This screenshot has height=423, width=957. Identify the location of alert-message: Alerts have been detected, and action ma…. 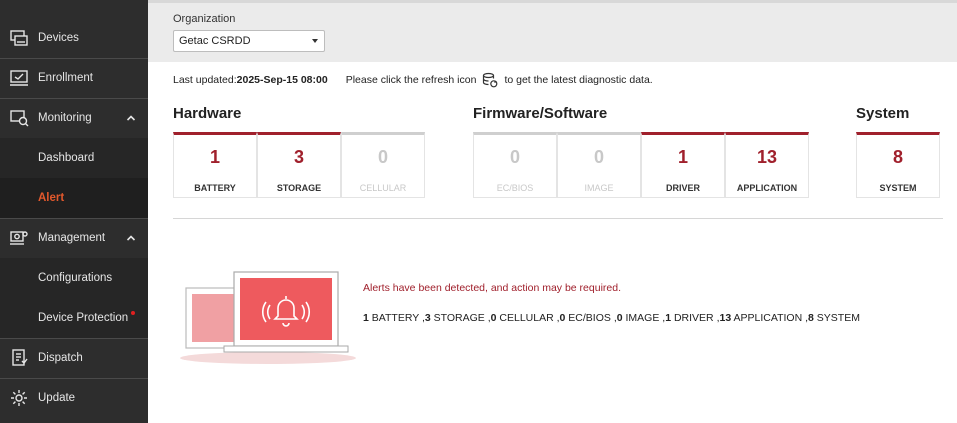
(492, 288).